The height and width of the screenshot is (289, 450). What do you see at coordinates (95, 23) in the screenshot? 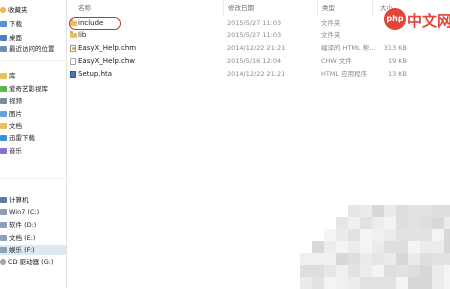
I see `highlight-annotation-circle` at bounding box center [95, 23].